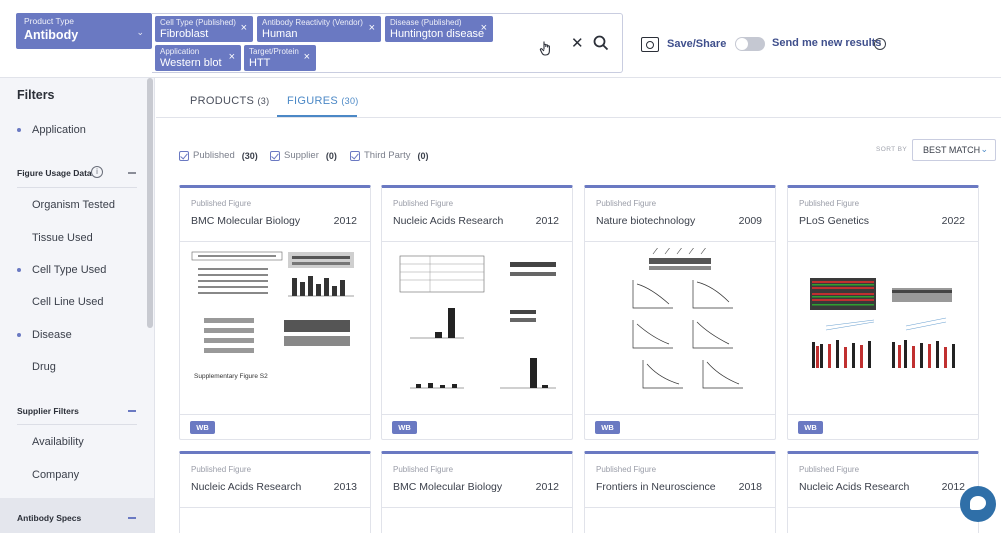  What do you see at coordinates (54, 173) in the screenshot?
I see `sidebar-section-figure-usage: Figure Usage Data` at bounding box center [54, 173].